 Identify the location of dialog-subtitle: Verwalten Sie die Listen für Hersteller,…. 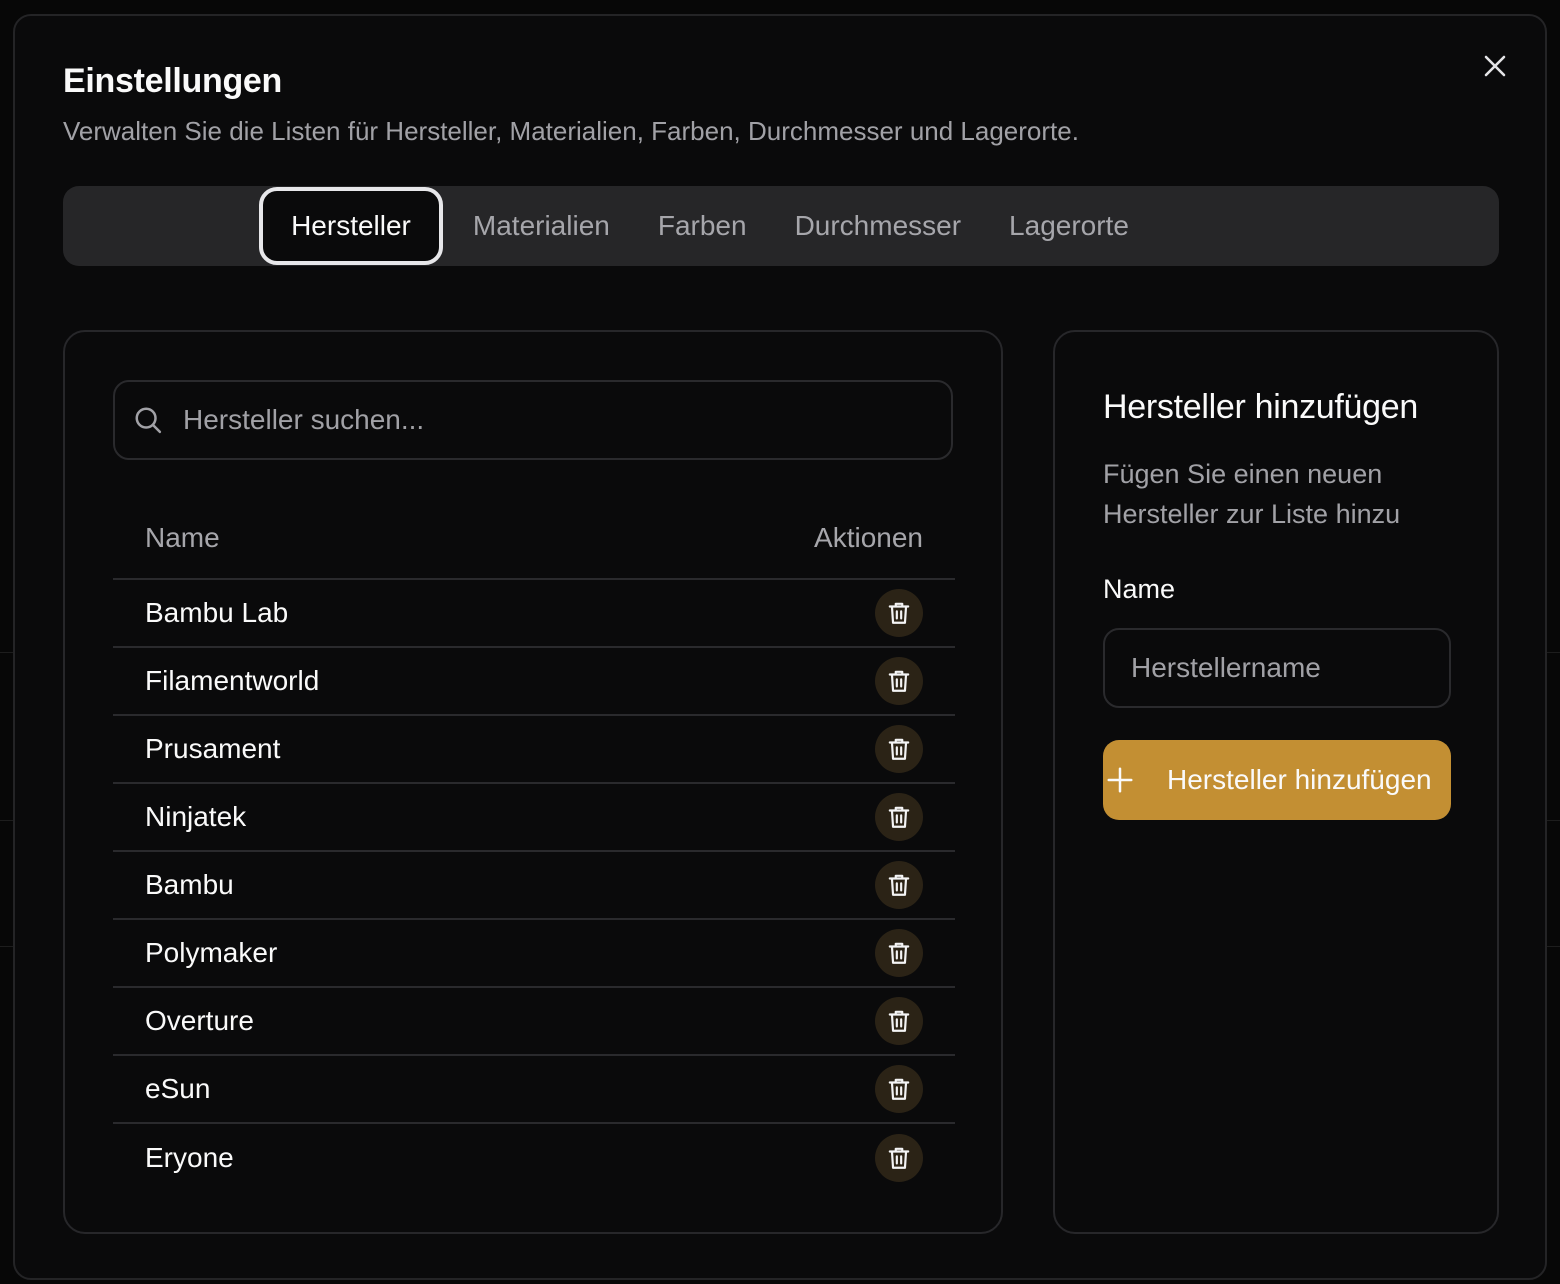
(571, 131).